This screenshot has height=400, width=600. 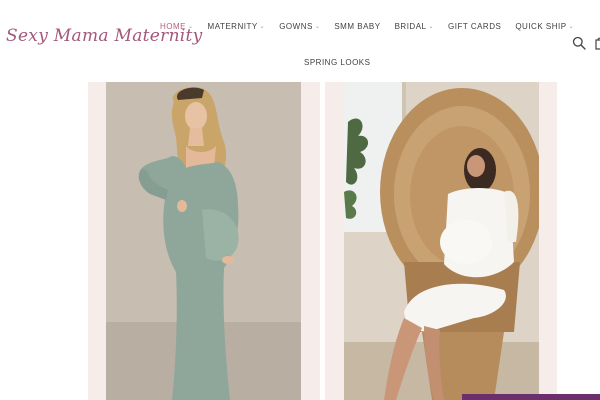 What do you see at coordinates (410, 26) in the screenshot?
I see `nav-item-label: BRIDAL` at bounding box center [410, 26].